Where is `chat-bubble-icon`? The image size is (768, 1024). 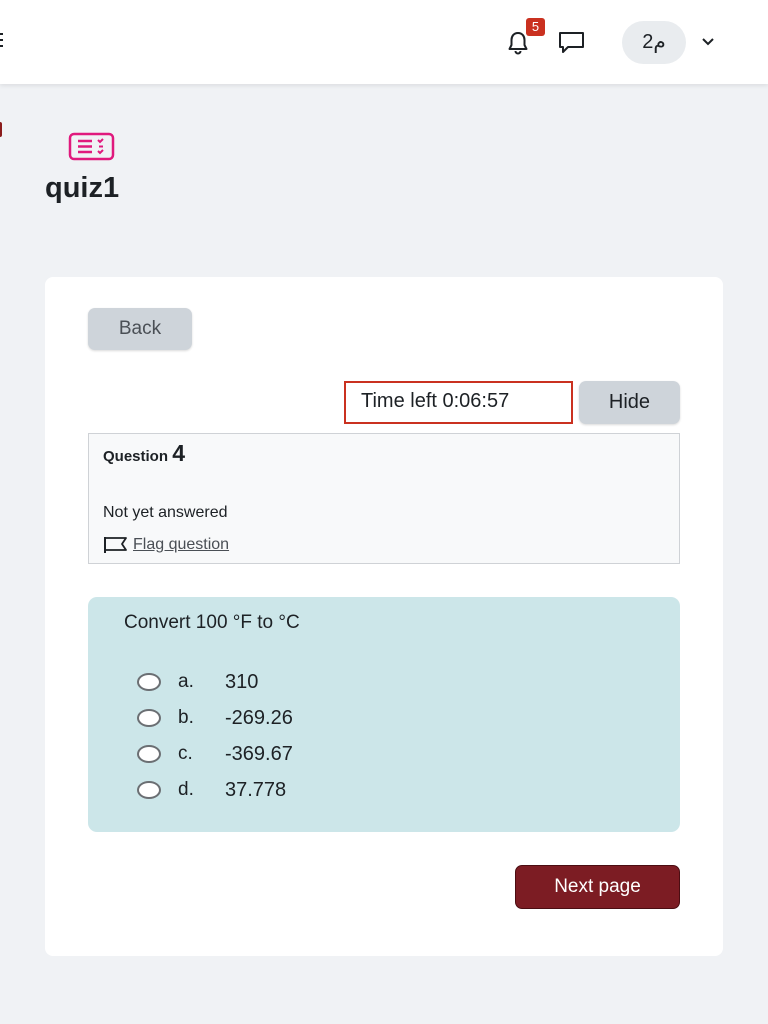
chat-bubble-icon is located at coordinates (571, 42).